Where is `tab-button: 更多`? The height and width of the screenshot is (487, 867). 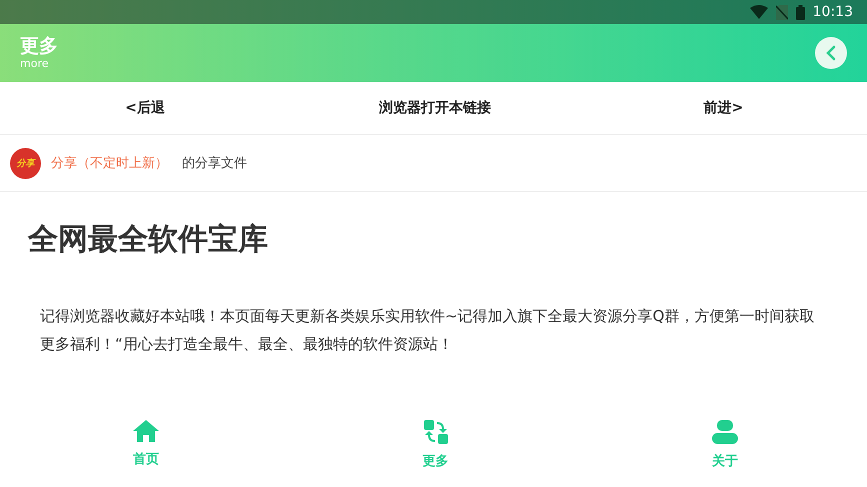 tab-button: 更多 is located at coordinates (436, 445).